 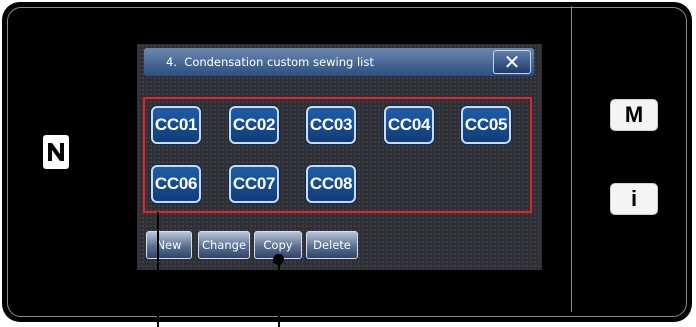 I want to click on panel-divider, so click(x=571, y=159).